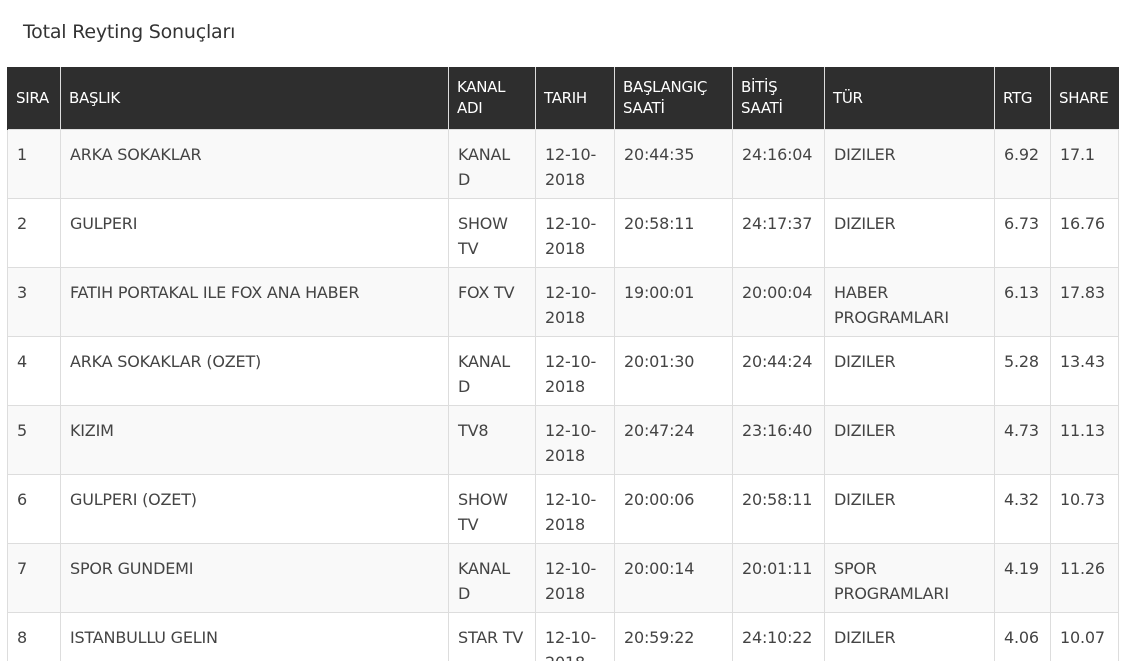 This screenshot has height=661, width=1123. I want to click on cell-tur: HABER PROGRAMLARI, so click(909, 302).